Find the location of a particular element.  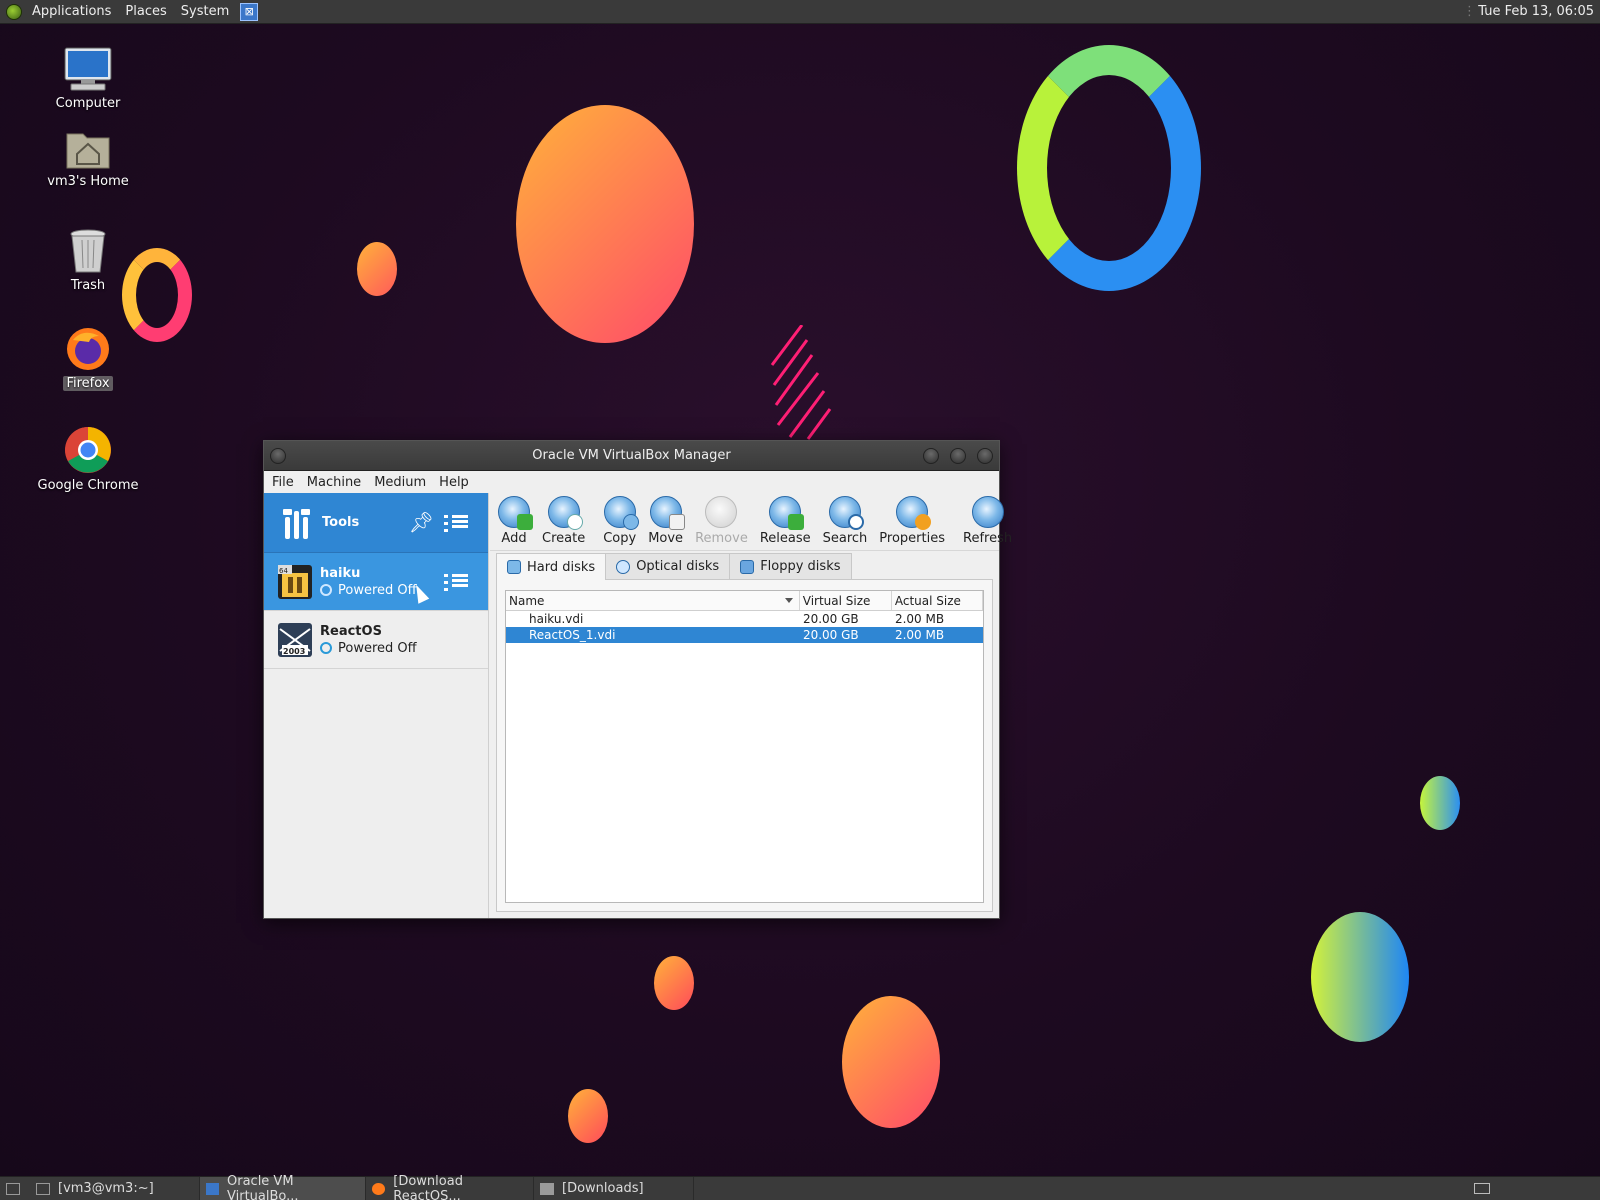

copy-disk-icon is located at coordinates (621, 513).